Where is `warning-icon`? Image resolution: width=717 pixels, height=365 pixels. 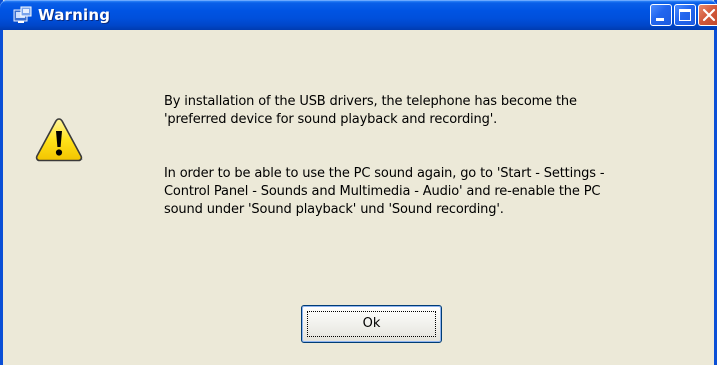 warning-icon is located at coordinates (59, 140).